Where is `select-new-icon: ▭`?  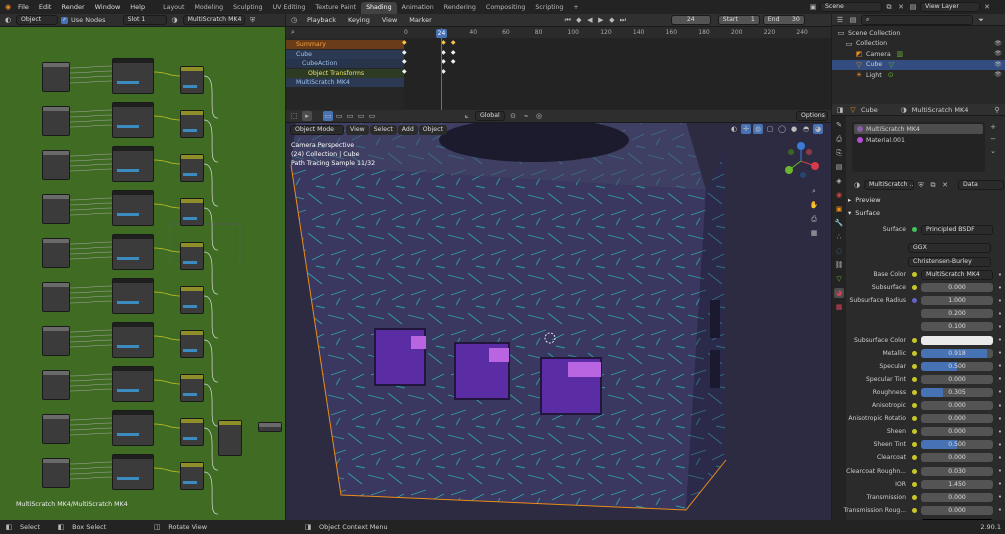
select-new-icon: ▭ is located at coordinates (328, 116).